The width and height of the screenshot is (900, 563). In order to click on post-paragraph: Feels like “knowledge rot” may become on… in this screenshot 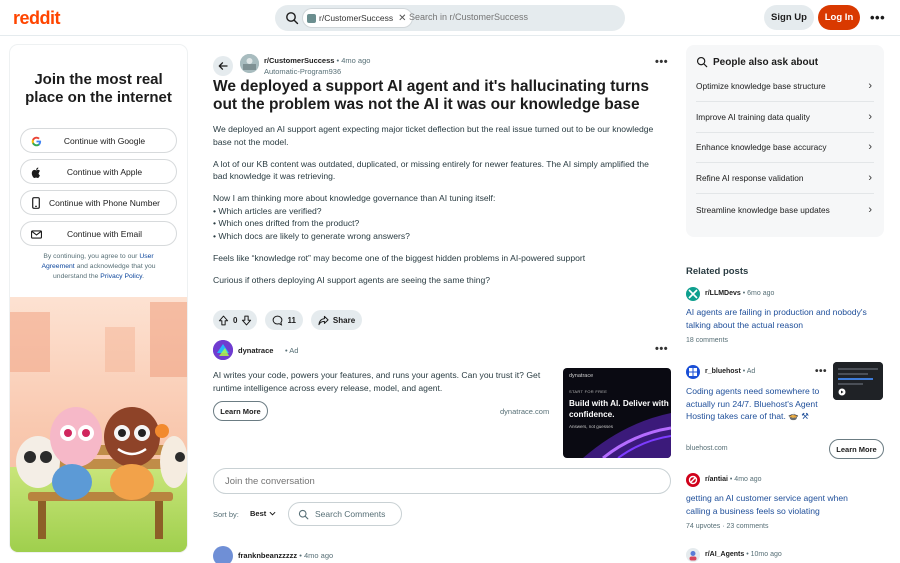, I will do `click(399, 257)`.